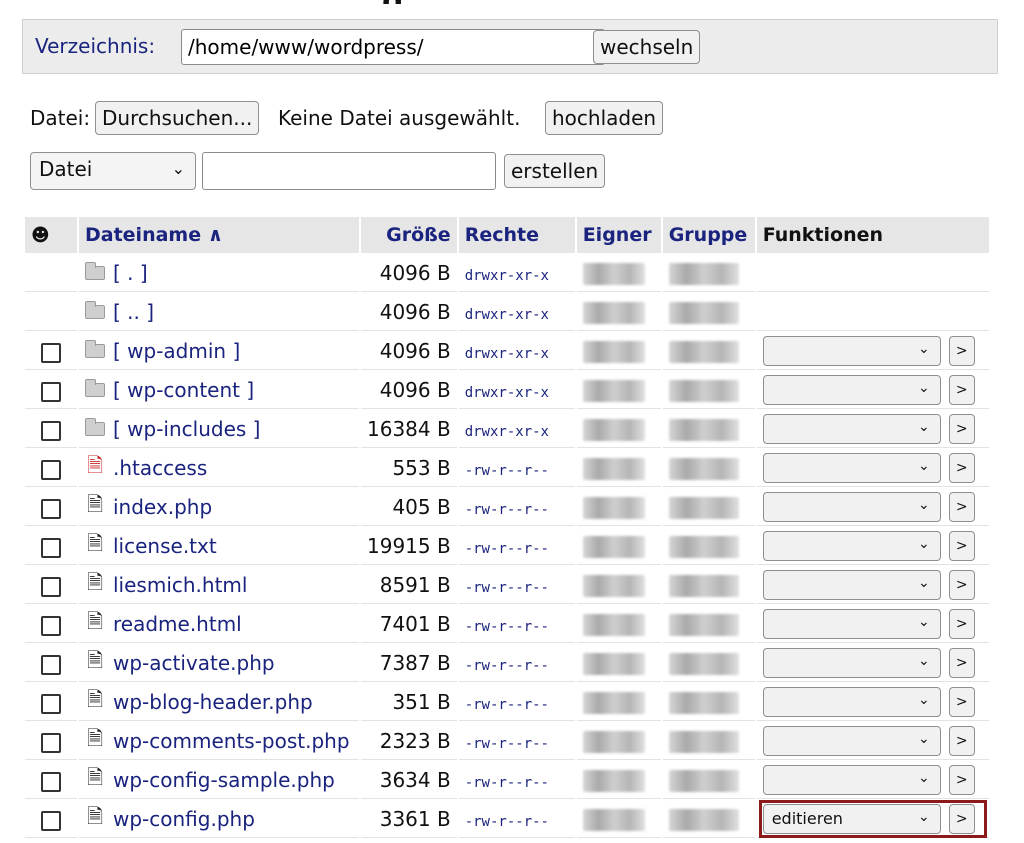  Describe the element at coordinates (184, 819) in the screenshot. I see `file-name-link: wp-config.php` at that location.